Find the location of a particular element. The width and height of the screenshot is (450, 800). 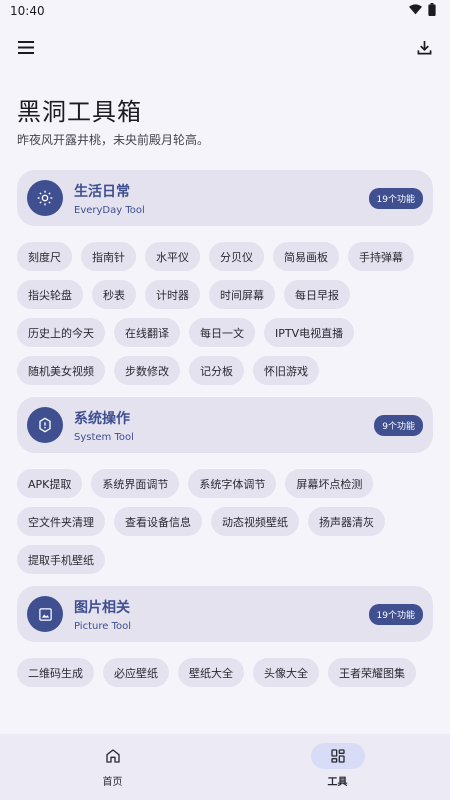

menu-icon is located at coordinates (26, 47).